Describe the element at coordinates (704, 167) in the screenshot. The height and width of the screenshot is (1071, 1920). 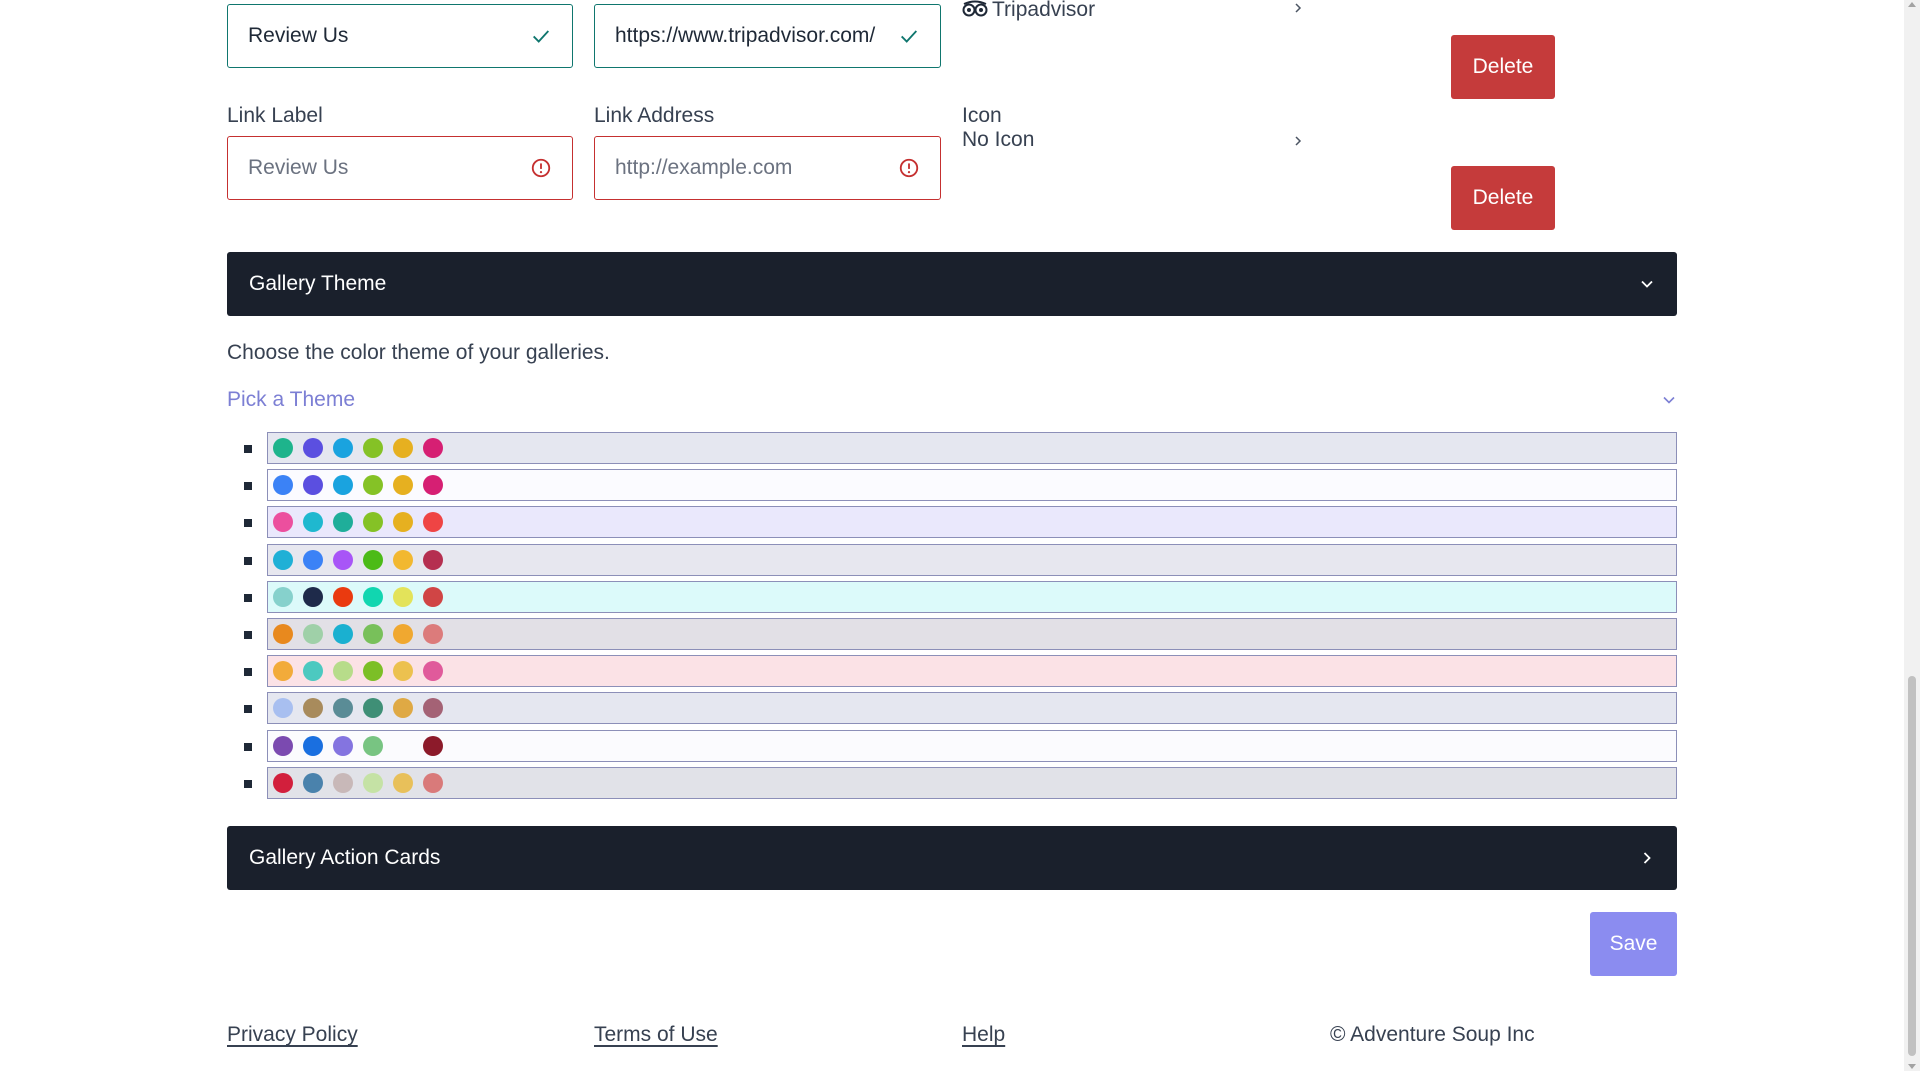
I see `link-address-placeholder: http://example.com` at that location.